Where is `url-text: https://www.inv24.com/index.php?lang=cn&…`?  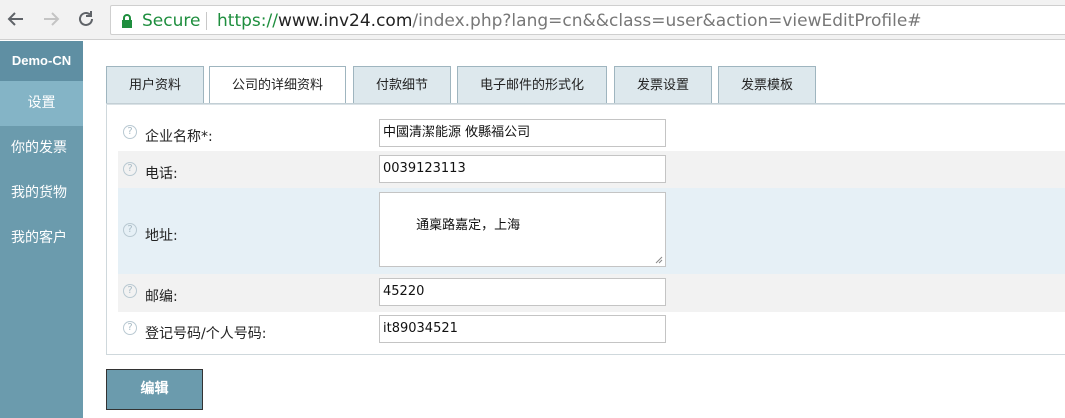
url-text: https://www.inv24.com/index.php?lang=cn&… is located at coordinates (569, 21).